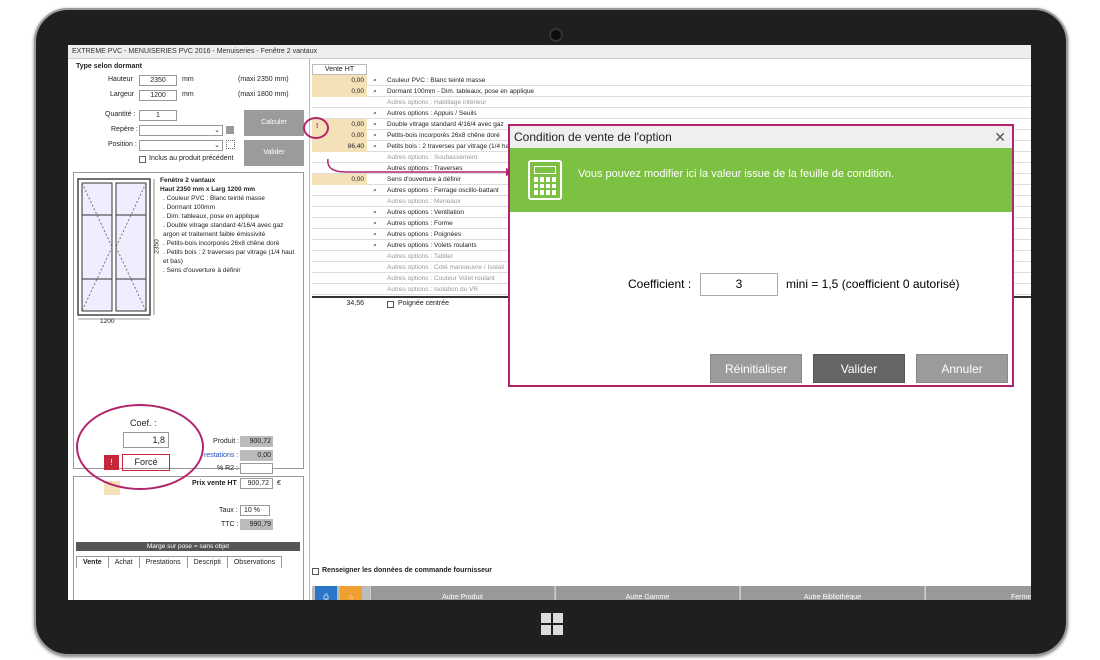  What do you see at coordinates (181, 145) in the screenshot?
I see `position-select: ⌄` at bounding box center [181, 145].